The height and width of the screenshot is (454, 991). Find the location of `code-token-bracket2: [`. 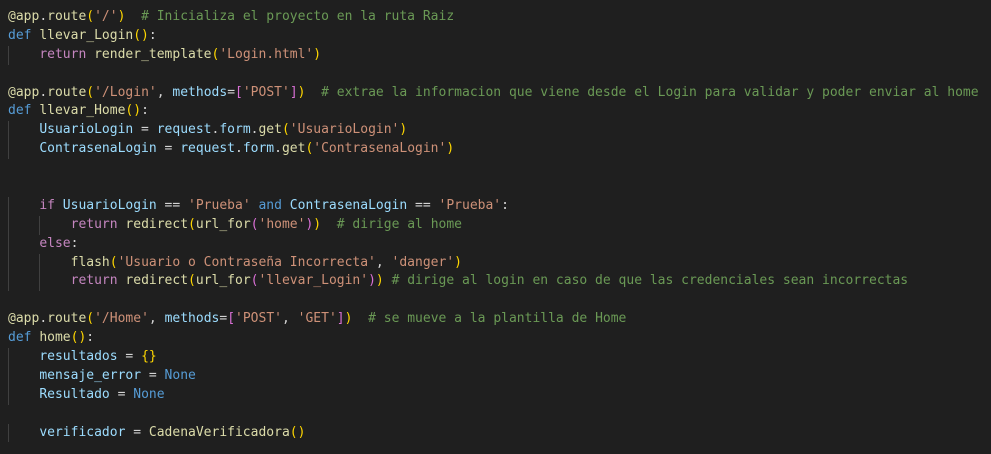

code-token-bracket2: [ is located at coordinates (239, 92).